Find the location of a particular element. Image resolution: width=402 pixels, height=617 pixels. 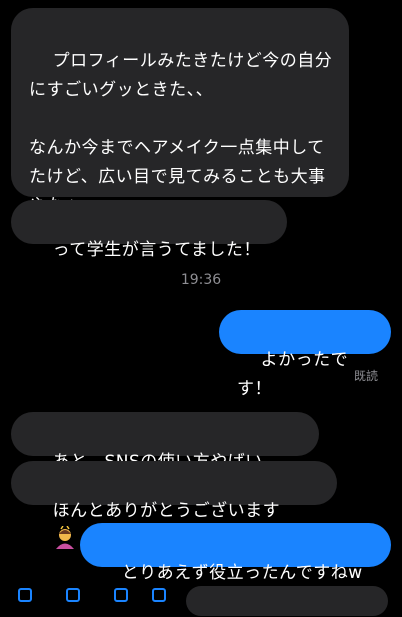

bowing-person-emoji is located at coordinates (64, 537).